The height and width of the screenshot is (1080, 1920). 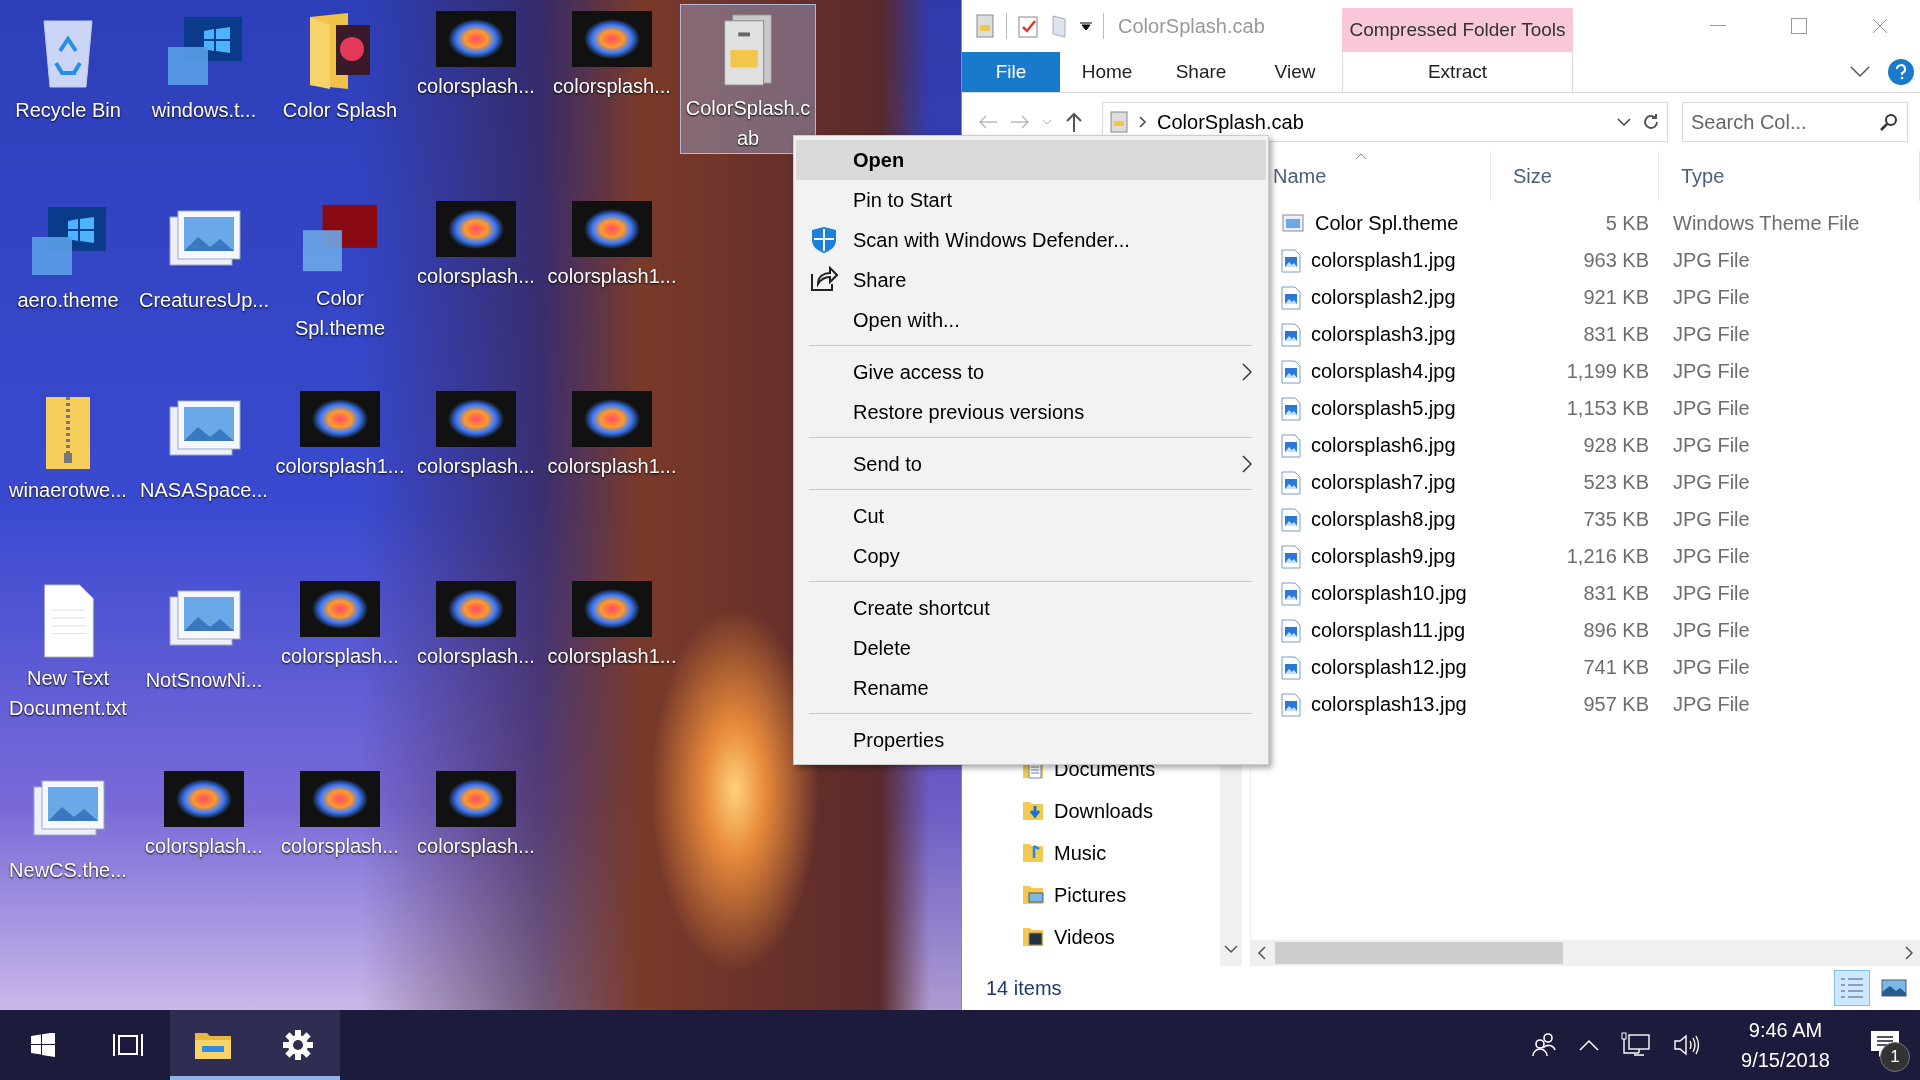 I want to click on music-folder-icon, so click(x=1034, y=853).